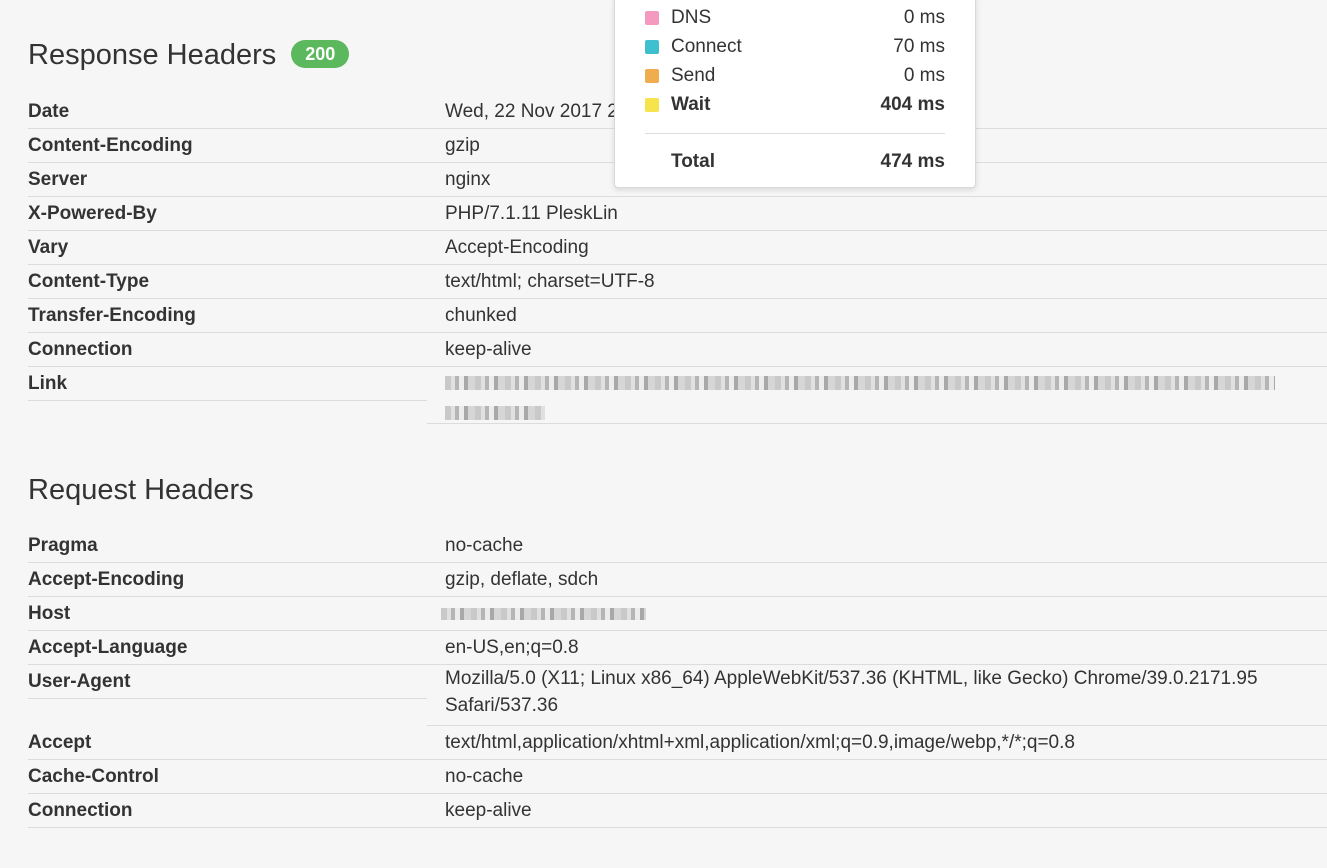 Image resolution: width=1327 pixels, height=868 pixels. What do you see at coordinates (227, 777) in the screenshot?
I see `header-name: Cache-Control` at bounding box center [227, 777].